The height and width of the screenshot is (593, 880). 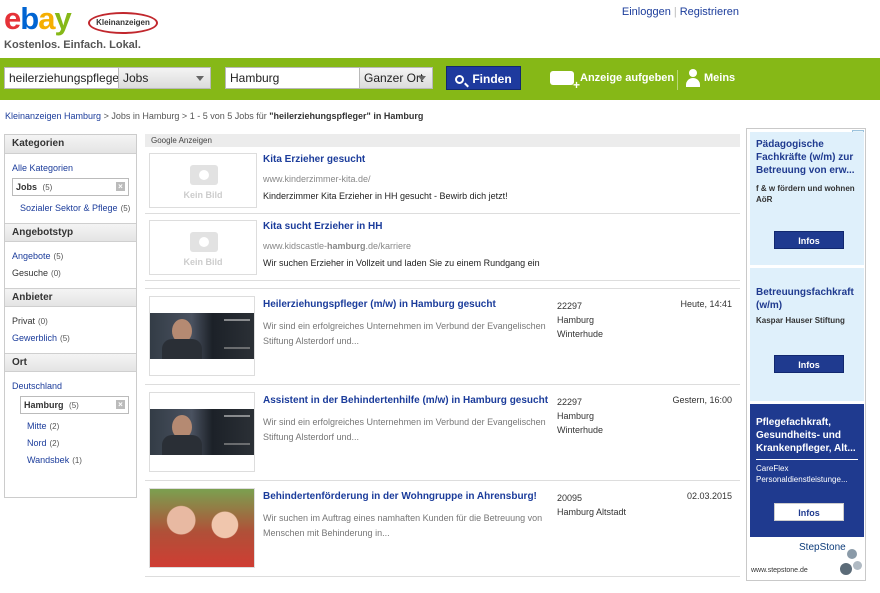 I want to click on district-wandsbek-link: Wandsbek, so click(x=48, y=460).